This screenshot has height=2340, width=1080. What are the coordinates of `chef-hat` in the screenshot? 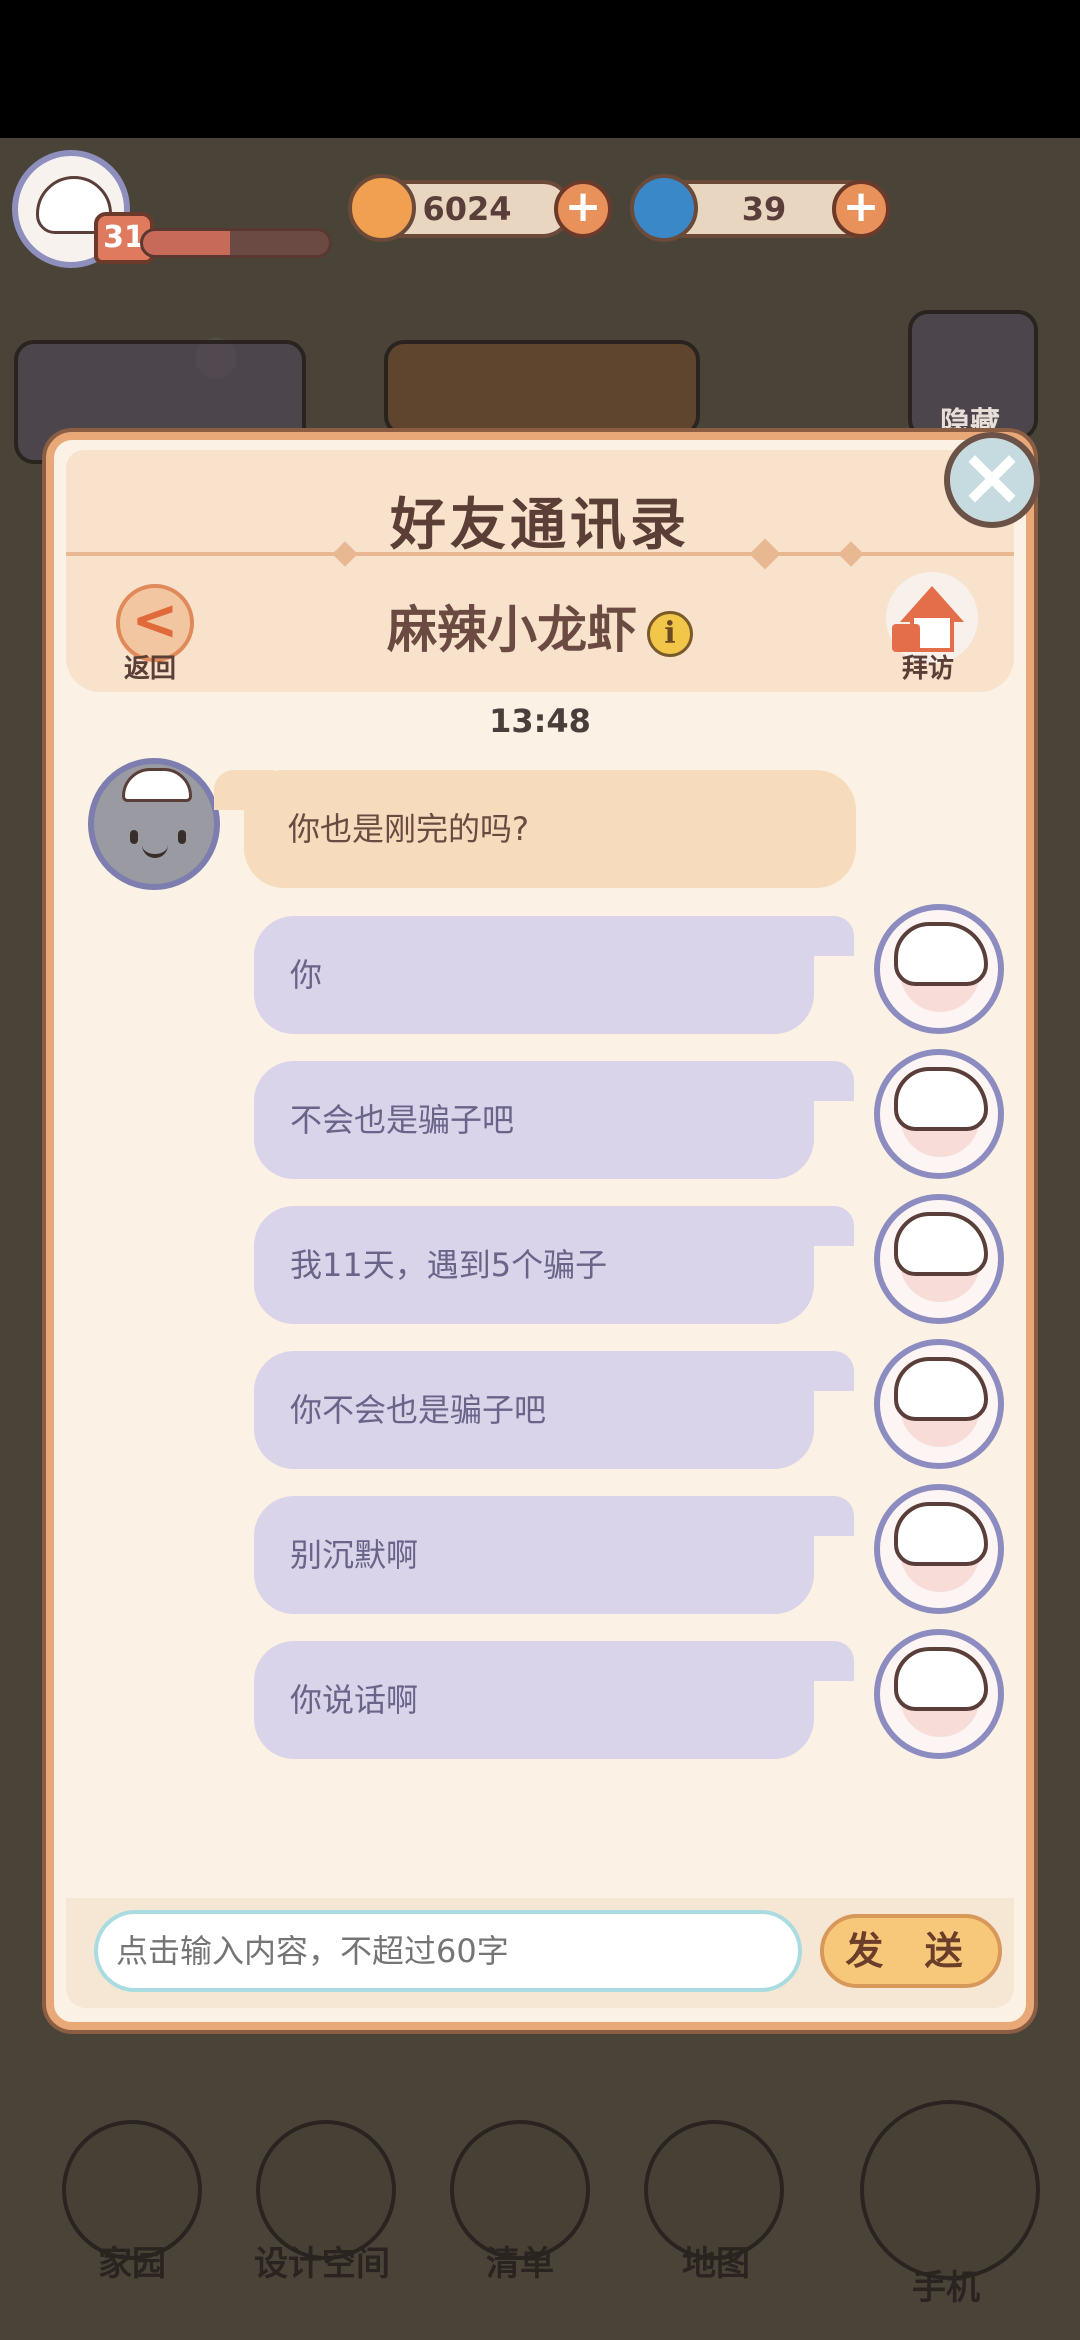 It's located at (157, 785).